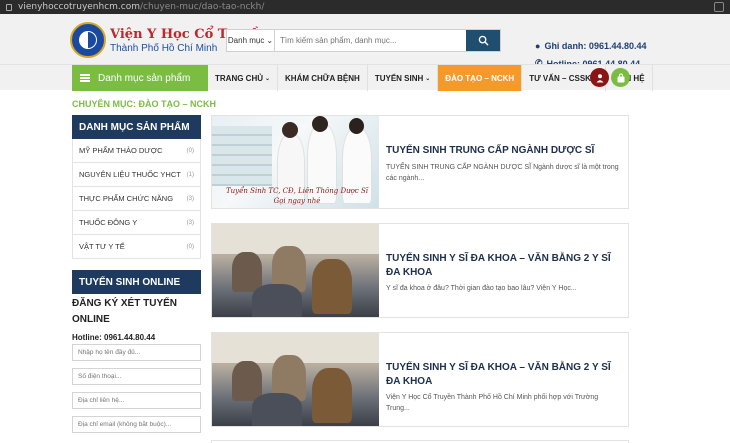 This screenshot has width=730, height=443. Describe the element at coordinates (136, 424) in the screenshot. I see `email-field` at that location.